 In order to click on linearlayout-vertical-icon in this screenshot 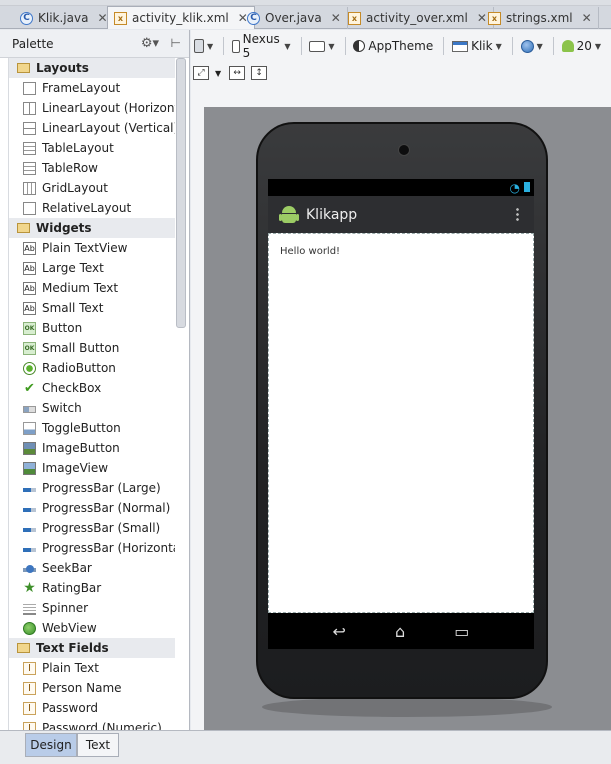, I will do `click(29, 128)`.